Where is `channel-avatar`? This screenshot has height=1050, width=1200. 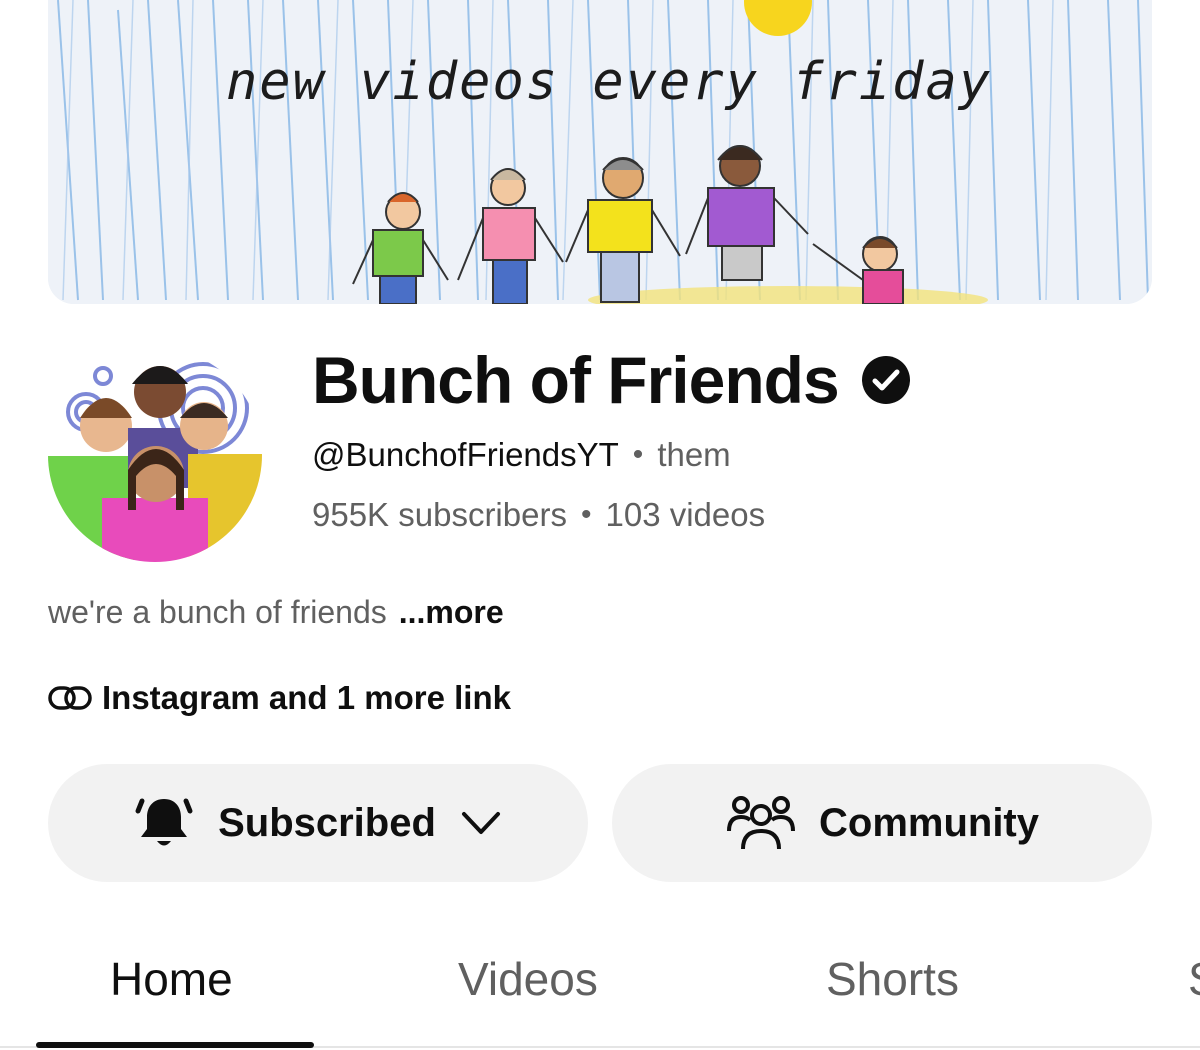
channel-avatar is located at coordinates (155, 455).